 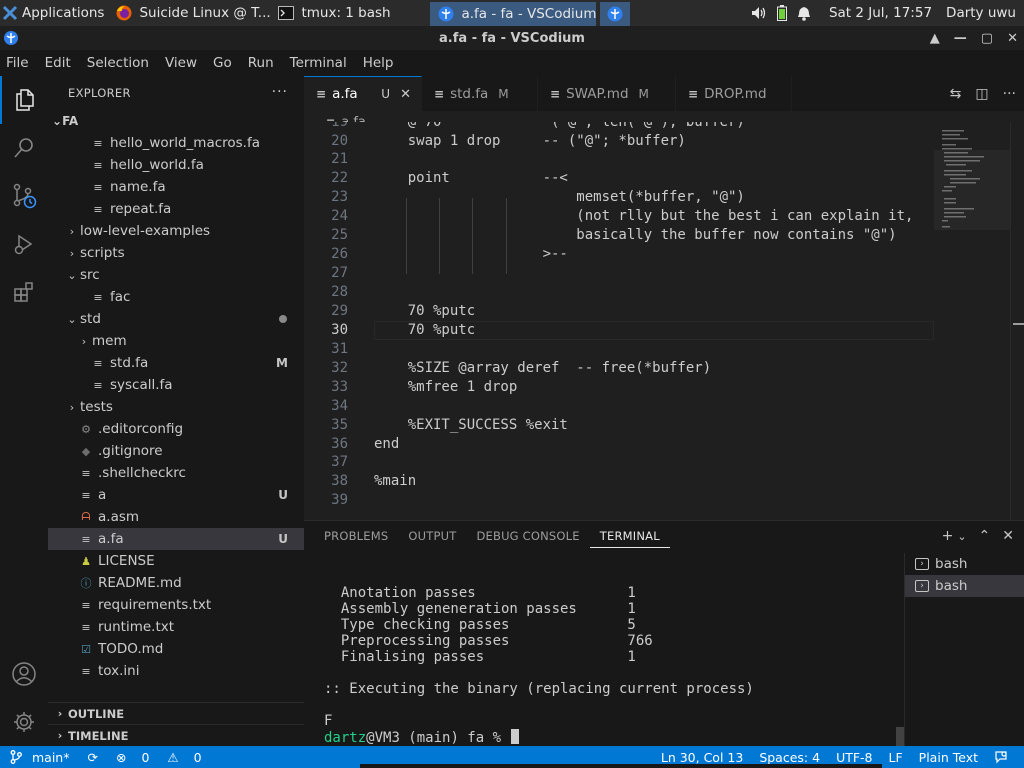 What do you see at coordinates (176, 231) in the screenshot?
I see `folder-item: › low-level-examples` at bounding box center [176, 231].